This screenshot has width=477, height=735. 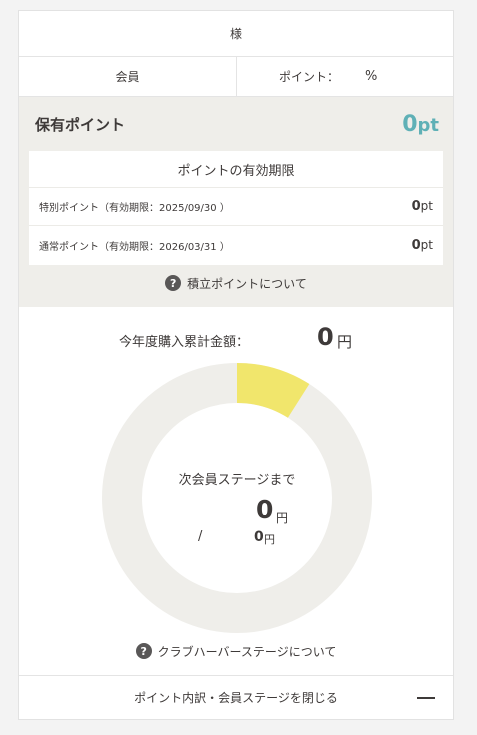 What do you see at coordinates (134, 208) in the screenshot?
I see `expiry-item-label: 特別ポイント（有効期限：2025/09/30 ）` at bounding box center [134, 208].